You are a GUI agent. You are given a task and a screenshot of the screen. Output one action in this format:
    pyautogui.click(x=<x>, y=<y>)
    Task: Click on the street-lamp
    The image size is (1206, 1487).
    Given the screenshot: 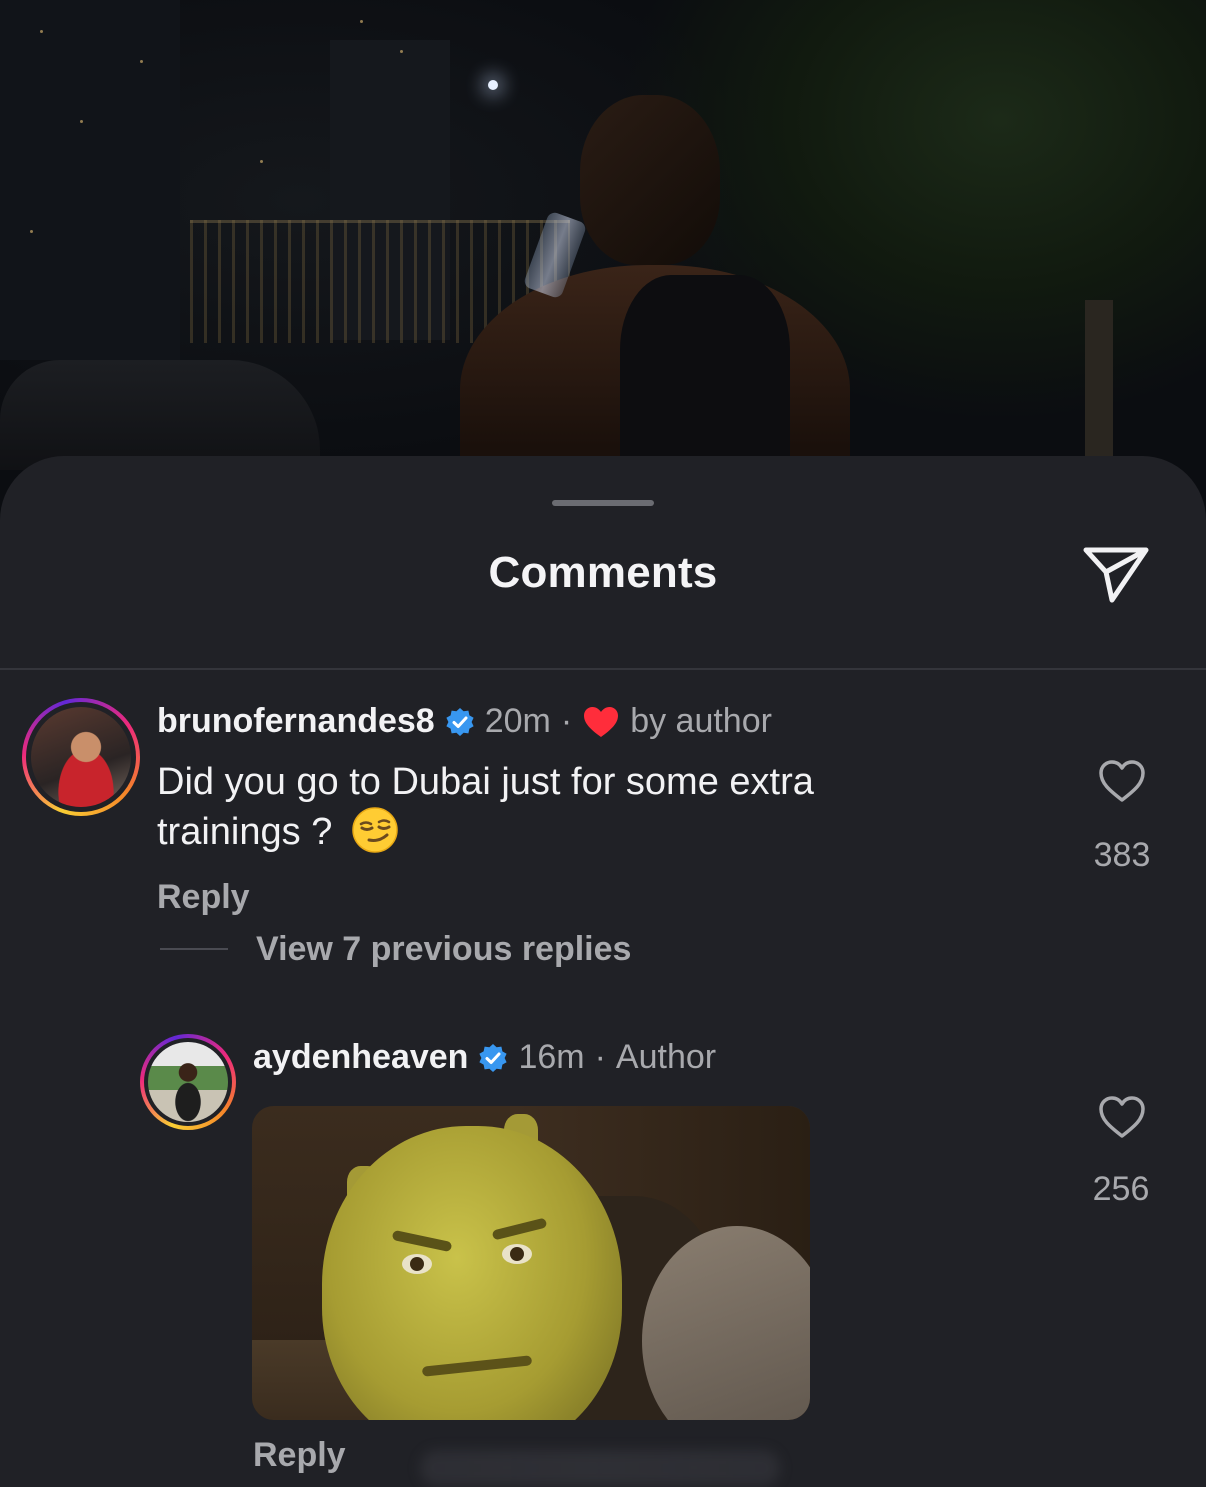 What is the action you would take?
    pyautogui.click(x=493, y=85)
    